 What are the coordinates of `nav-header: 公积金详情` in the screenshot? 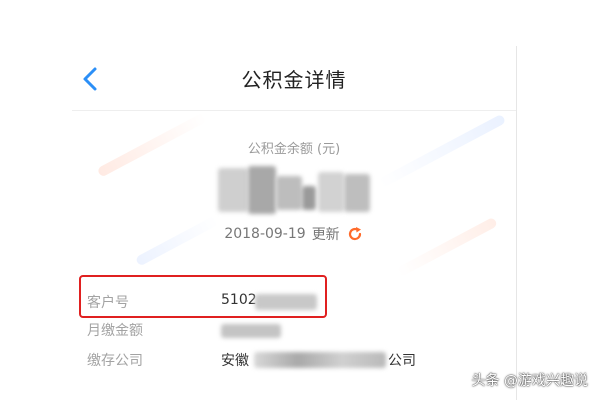 It's located at (294, 78).